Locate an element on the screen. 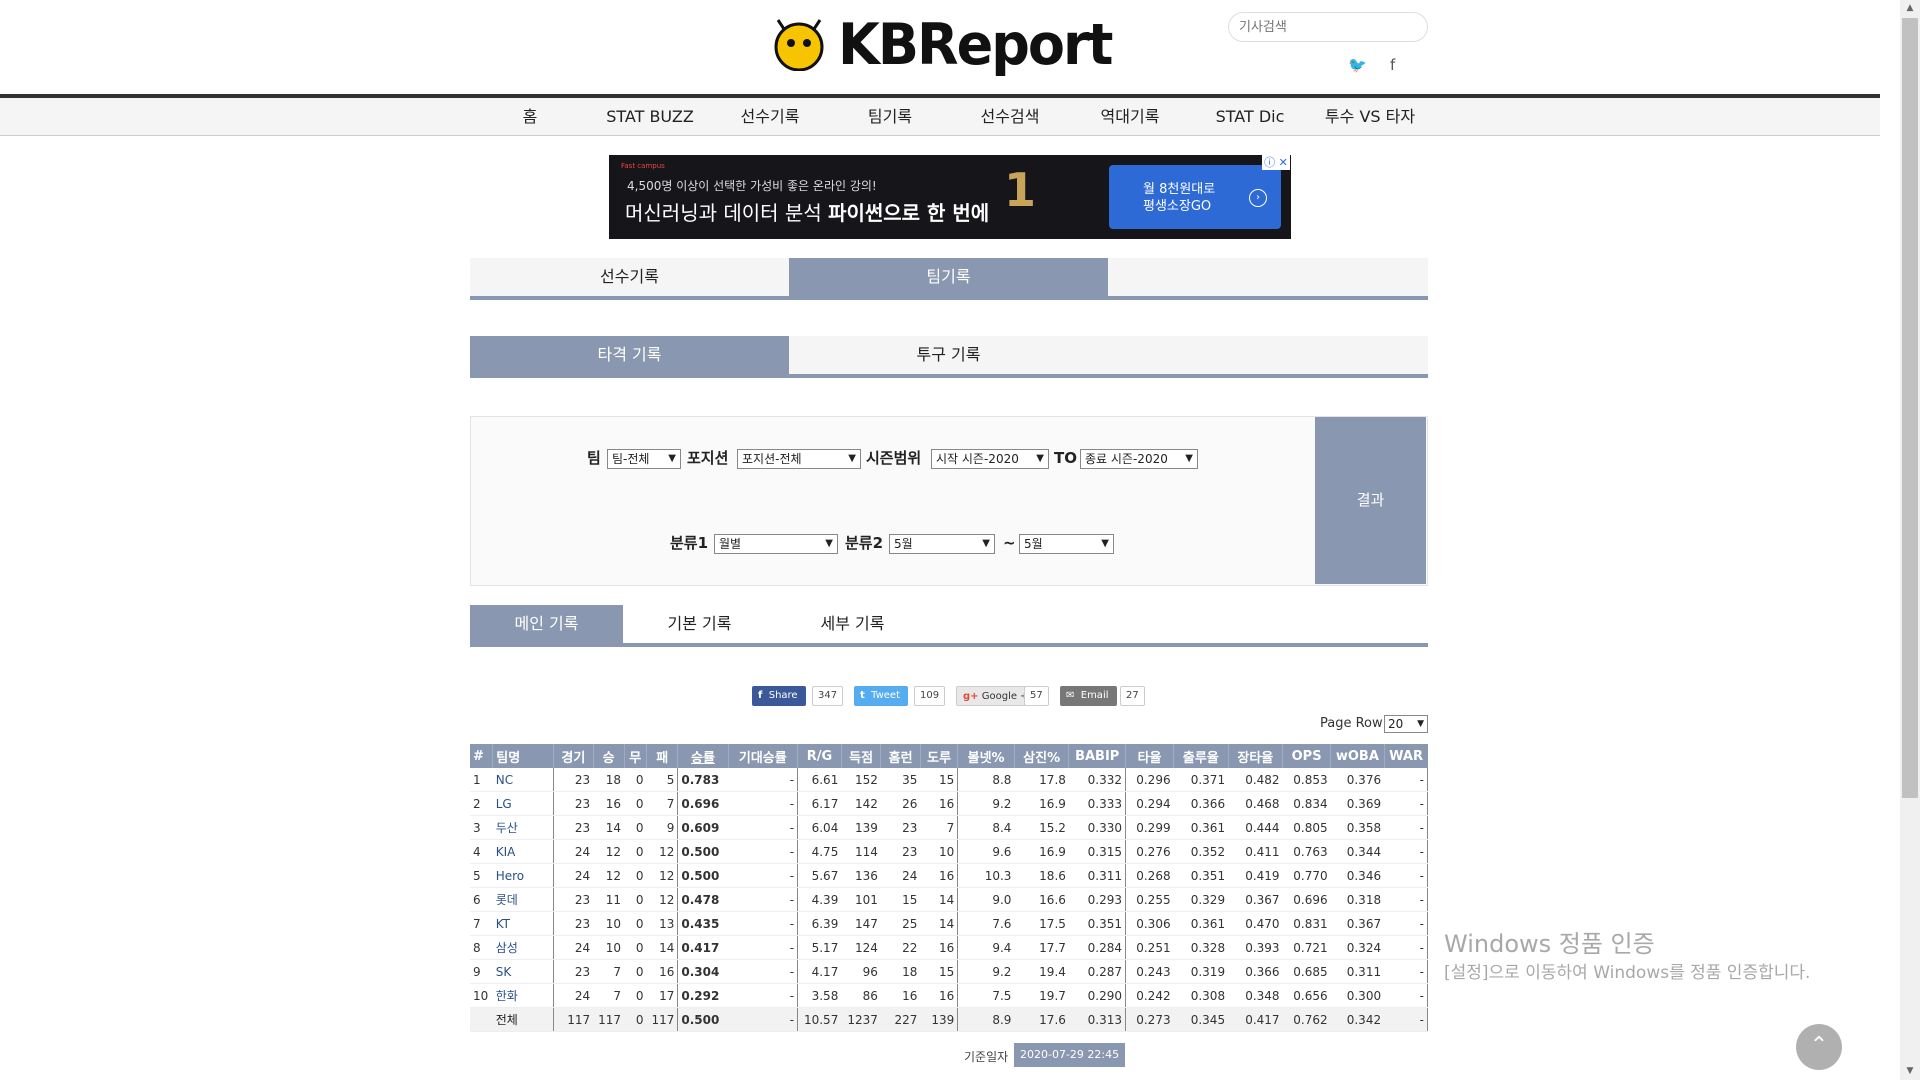 The width and height of the screenshot is (1920, 1080). tab-main-records: 메인 기록 is located at coordinates (546, 624).